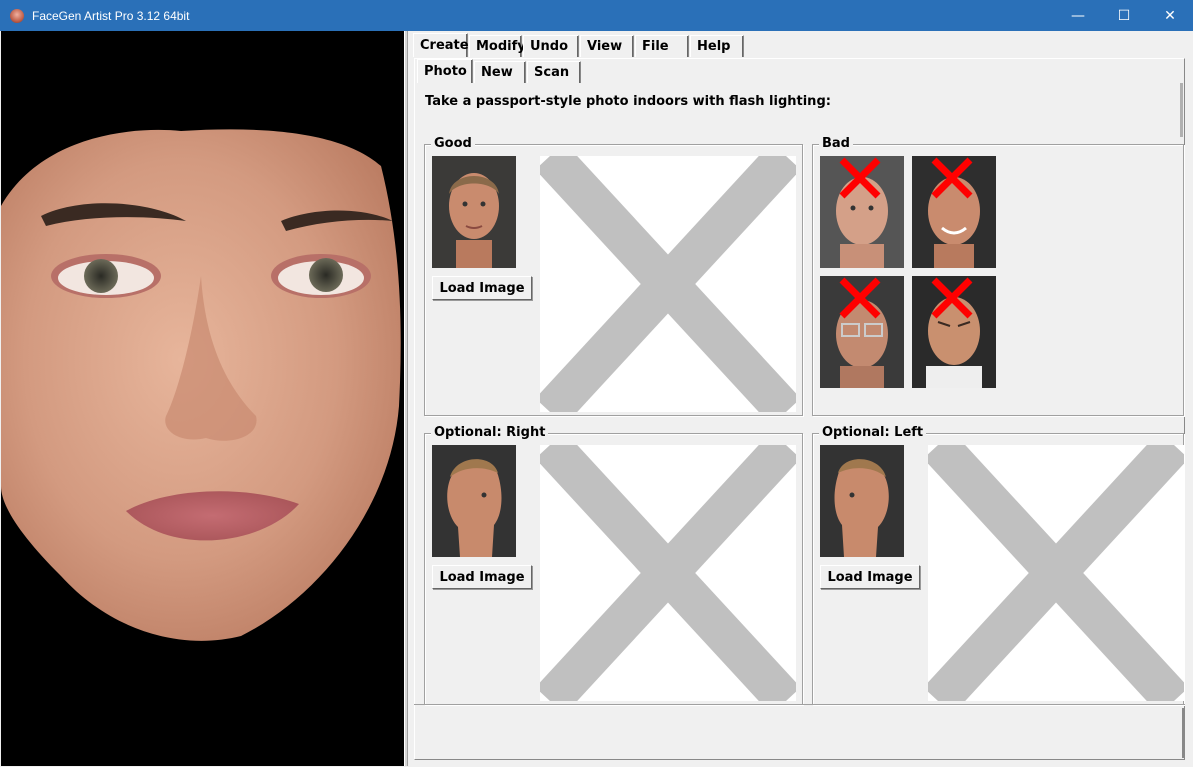 This screenshot has height=767, width=1193. I want to click on main-tab-strip: Create Modify Undo View File Help, so click(579, 45).